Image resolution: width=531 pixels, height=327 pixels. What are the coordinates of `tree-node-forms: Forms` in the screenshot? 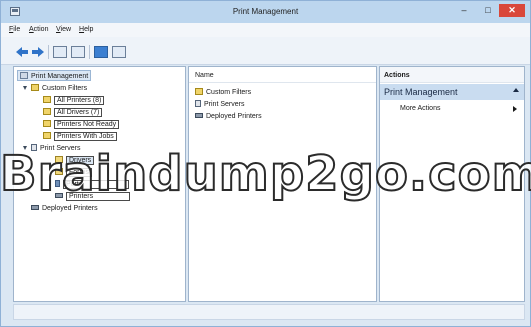 It's located at (73, 172).